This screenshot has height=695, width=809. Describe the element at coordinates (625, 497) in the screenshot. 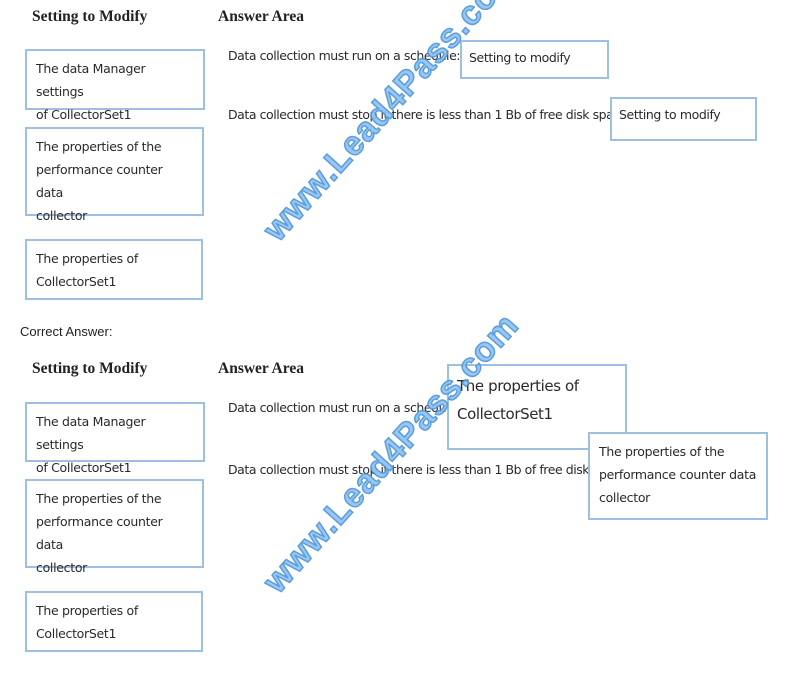

I see `answer-slot-line: collector` at that location.